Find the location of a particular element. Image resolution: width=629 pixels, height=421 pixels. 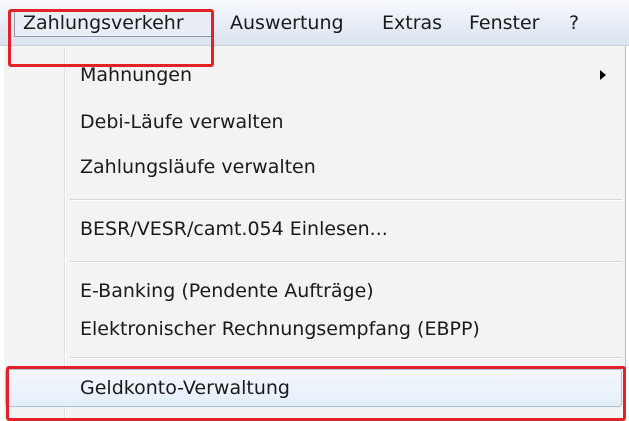

menu-item-zahlungslaeufe: Zahlungsläufe verwalten is located at coordinates (313, 167).